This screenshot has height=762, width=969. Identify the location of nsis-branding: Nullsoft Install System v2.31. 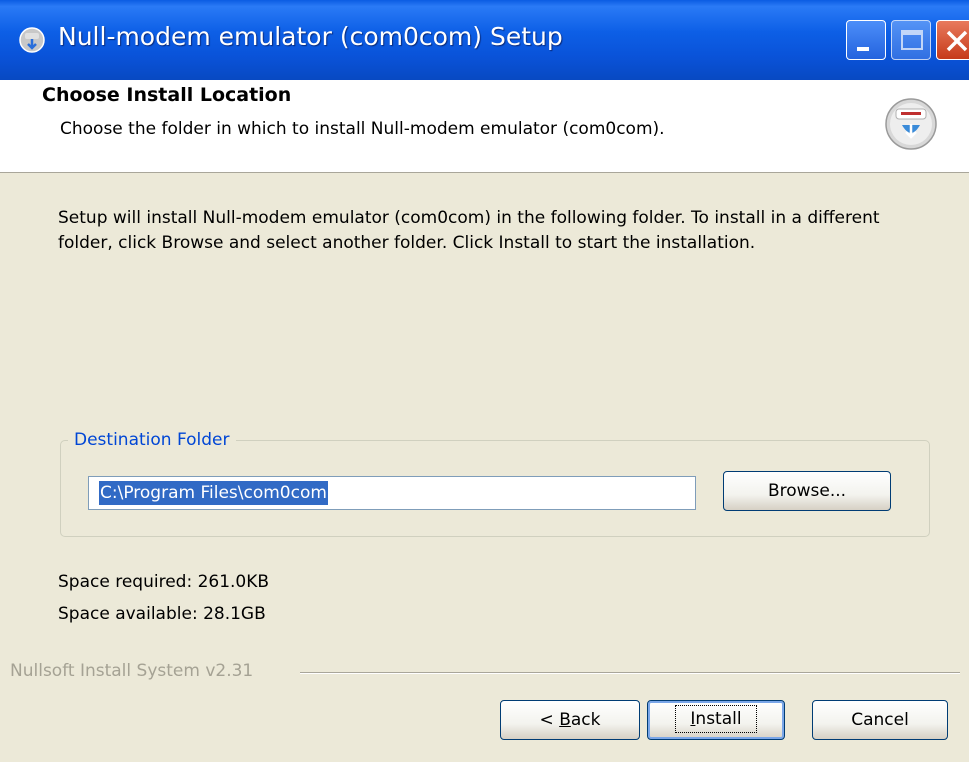
(132, 671).